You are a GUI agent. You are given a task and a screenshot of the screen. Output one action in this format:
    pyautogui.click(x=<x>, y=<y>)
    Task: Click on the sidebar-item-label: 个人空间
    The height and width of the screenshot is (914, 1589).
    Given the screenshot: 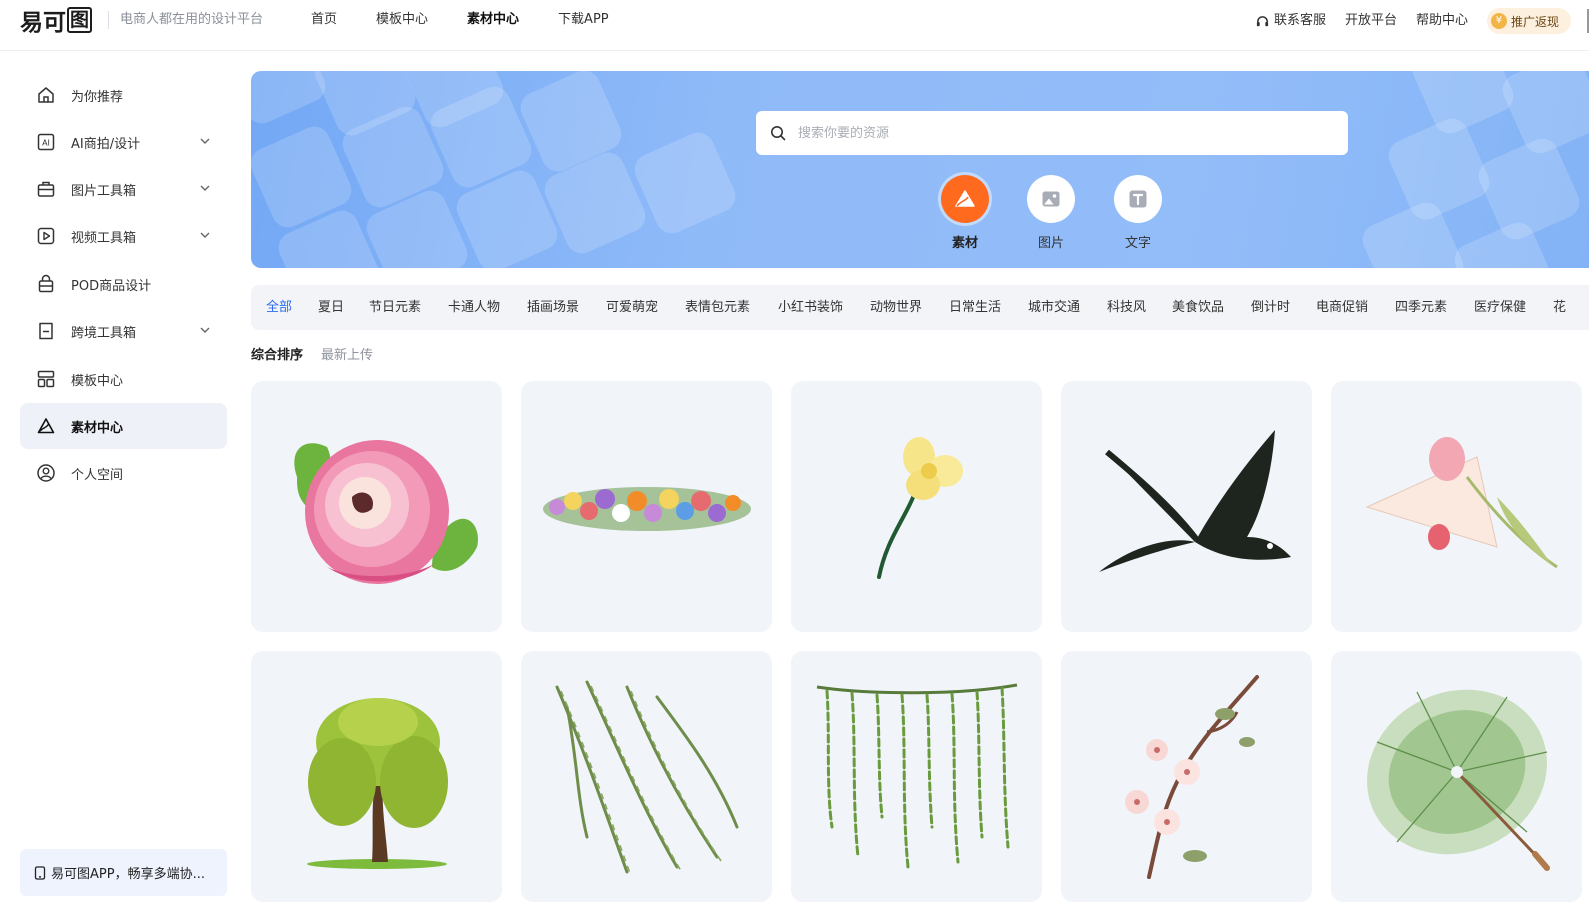 What is the action you would take?
    pyautogui.click(x=97, y=475)
    